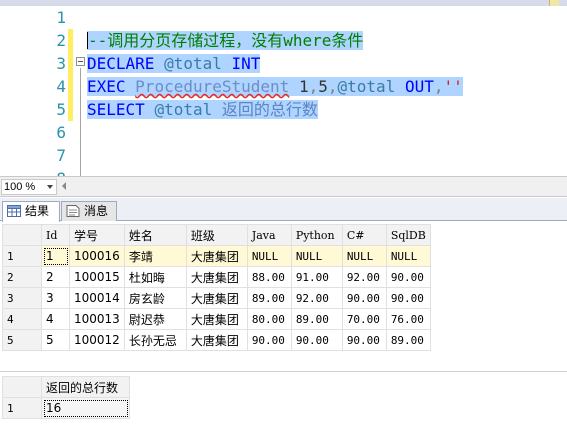  I want to click on row-number: 4, so click(22, 319).